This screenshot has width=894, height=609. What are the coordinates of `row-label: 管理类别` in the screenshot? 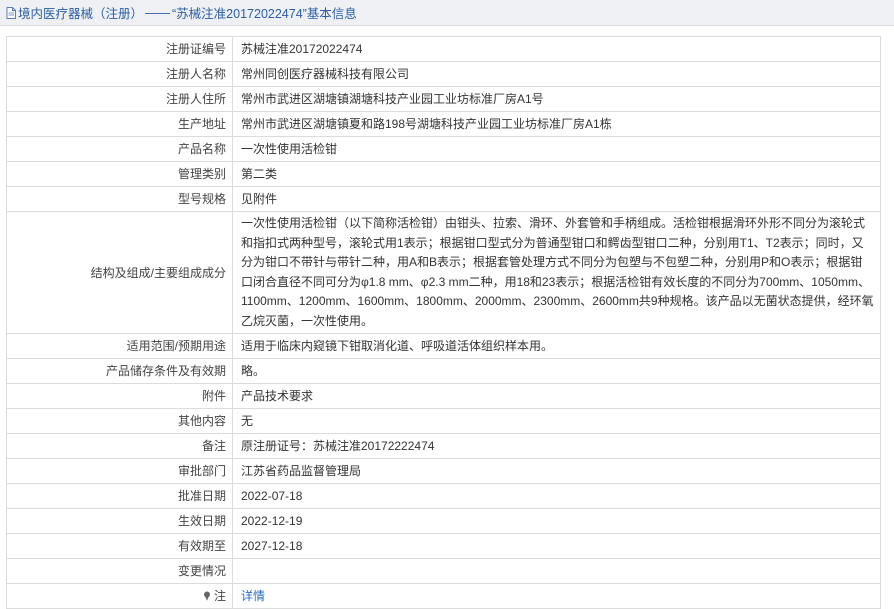 It's located at (119, 174).